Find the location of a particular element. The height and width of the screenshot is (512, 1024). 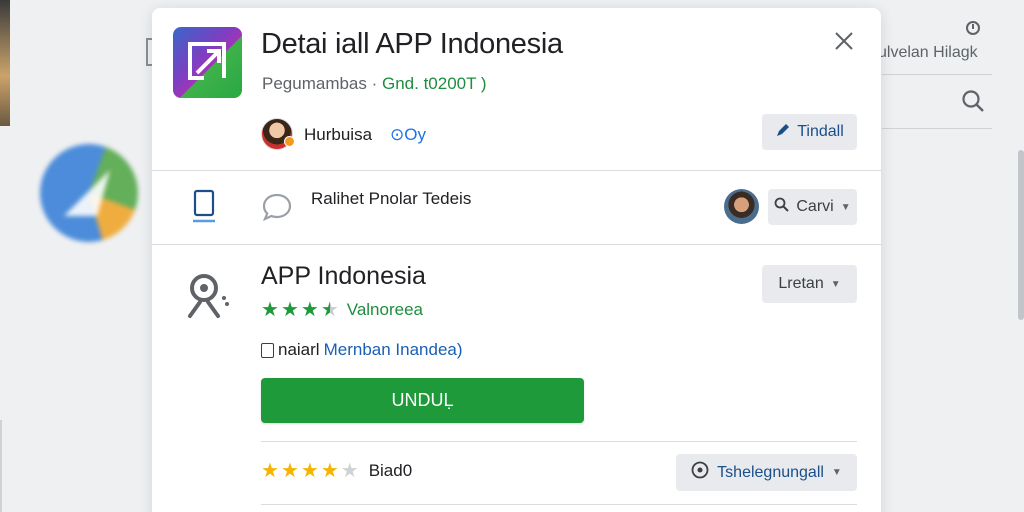

developer-avatar is located at coordinates (278, 134).